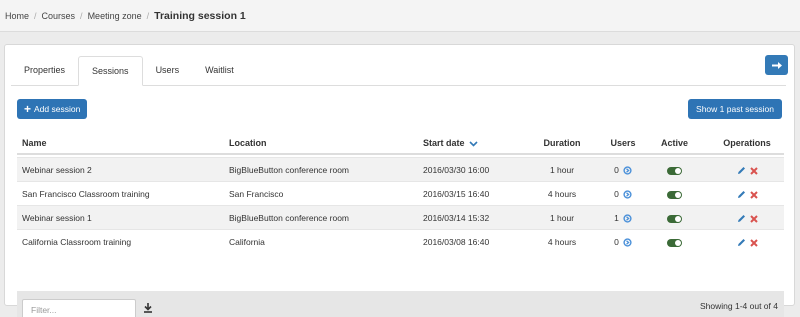 The height and width of the screenshot is (317, 800). Describe the element at coordinates (44, 71) in the screenshot. I see `tab-properties: Properties` at that location.